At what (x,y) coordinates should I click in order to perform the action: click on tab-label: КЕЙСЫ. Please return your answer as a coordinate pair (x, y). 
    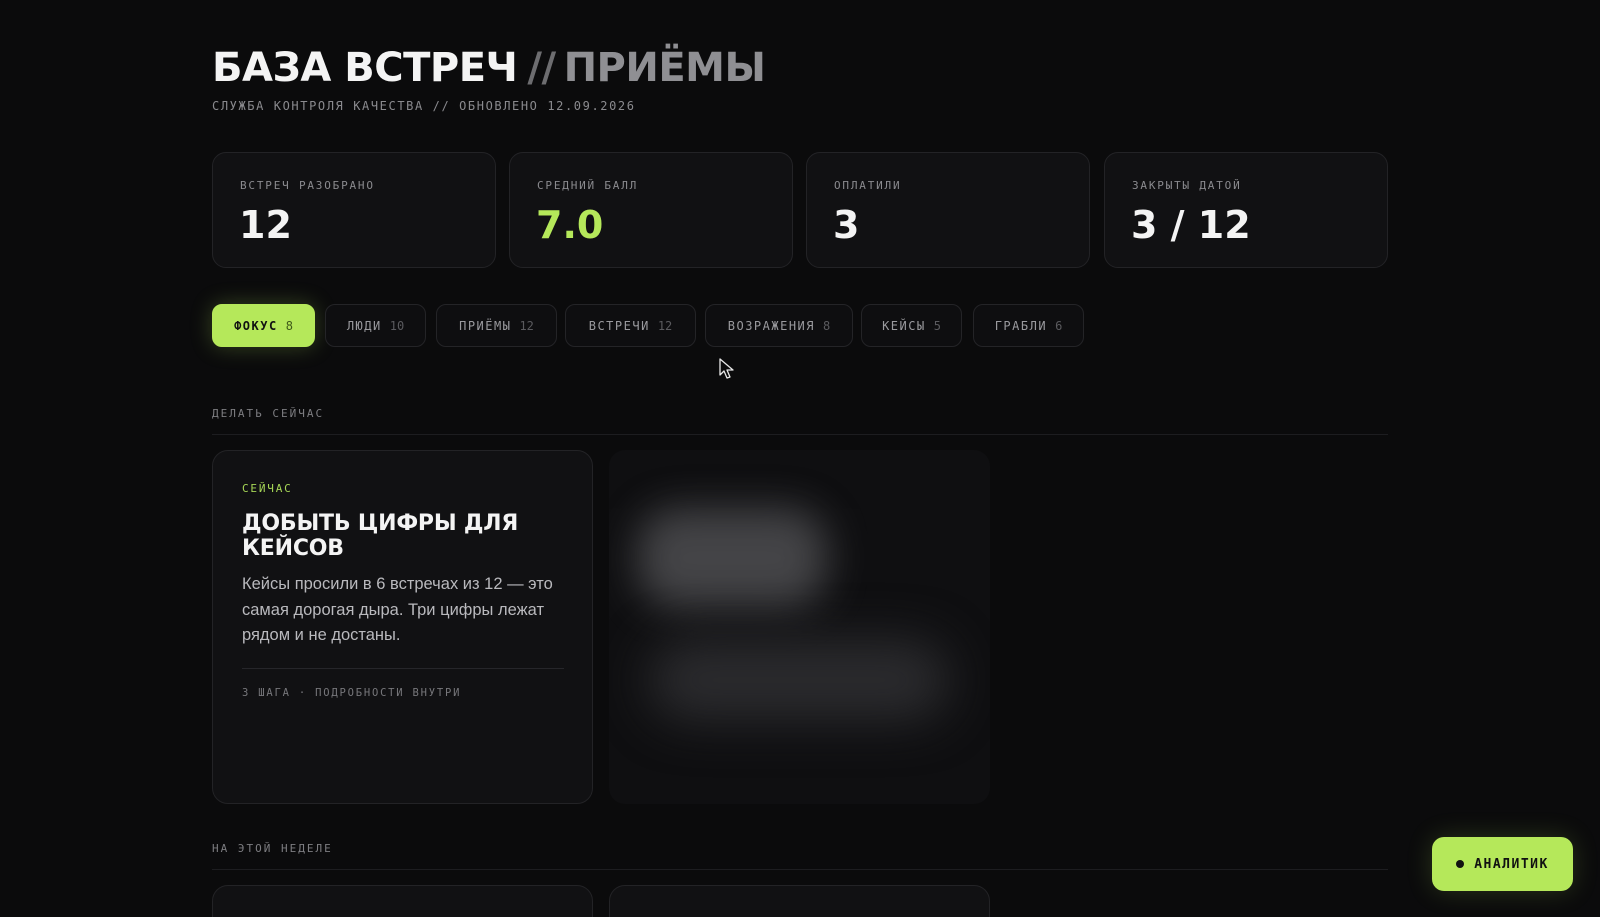
    Looking at the image, I should click on (904, 325).